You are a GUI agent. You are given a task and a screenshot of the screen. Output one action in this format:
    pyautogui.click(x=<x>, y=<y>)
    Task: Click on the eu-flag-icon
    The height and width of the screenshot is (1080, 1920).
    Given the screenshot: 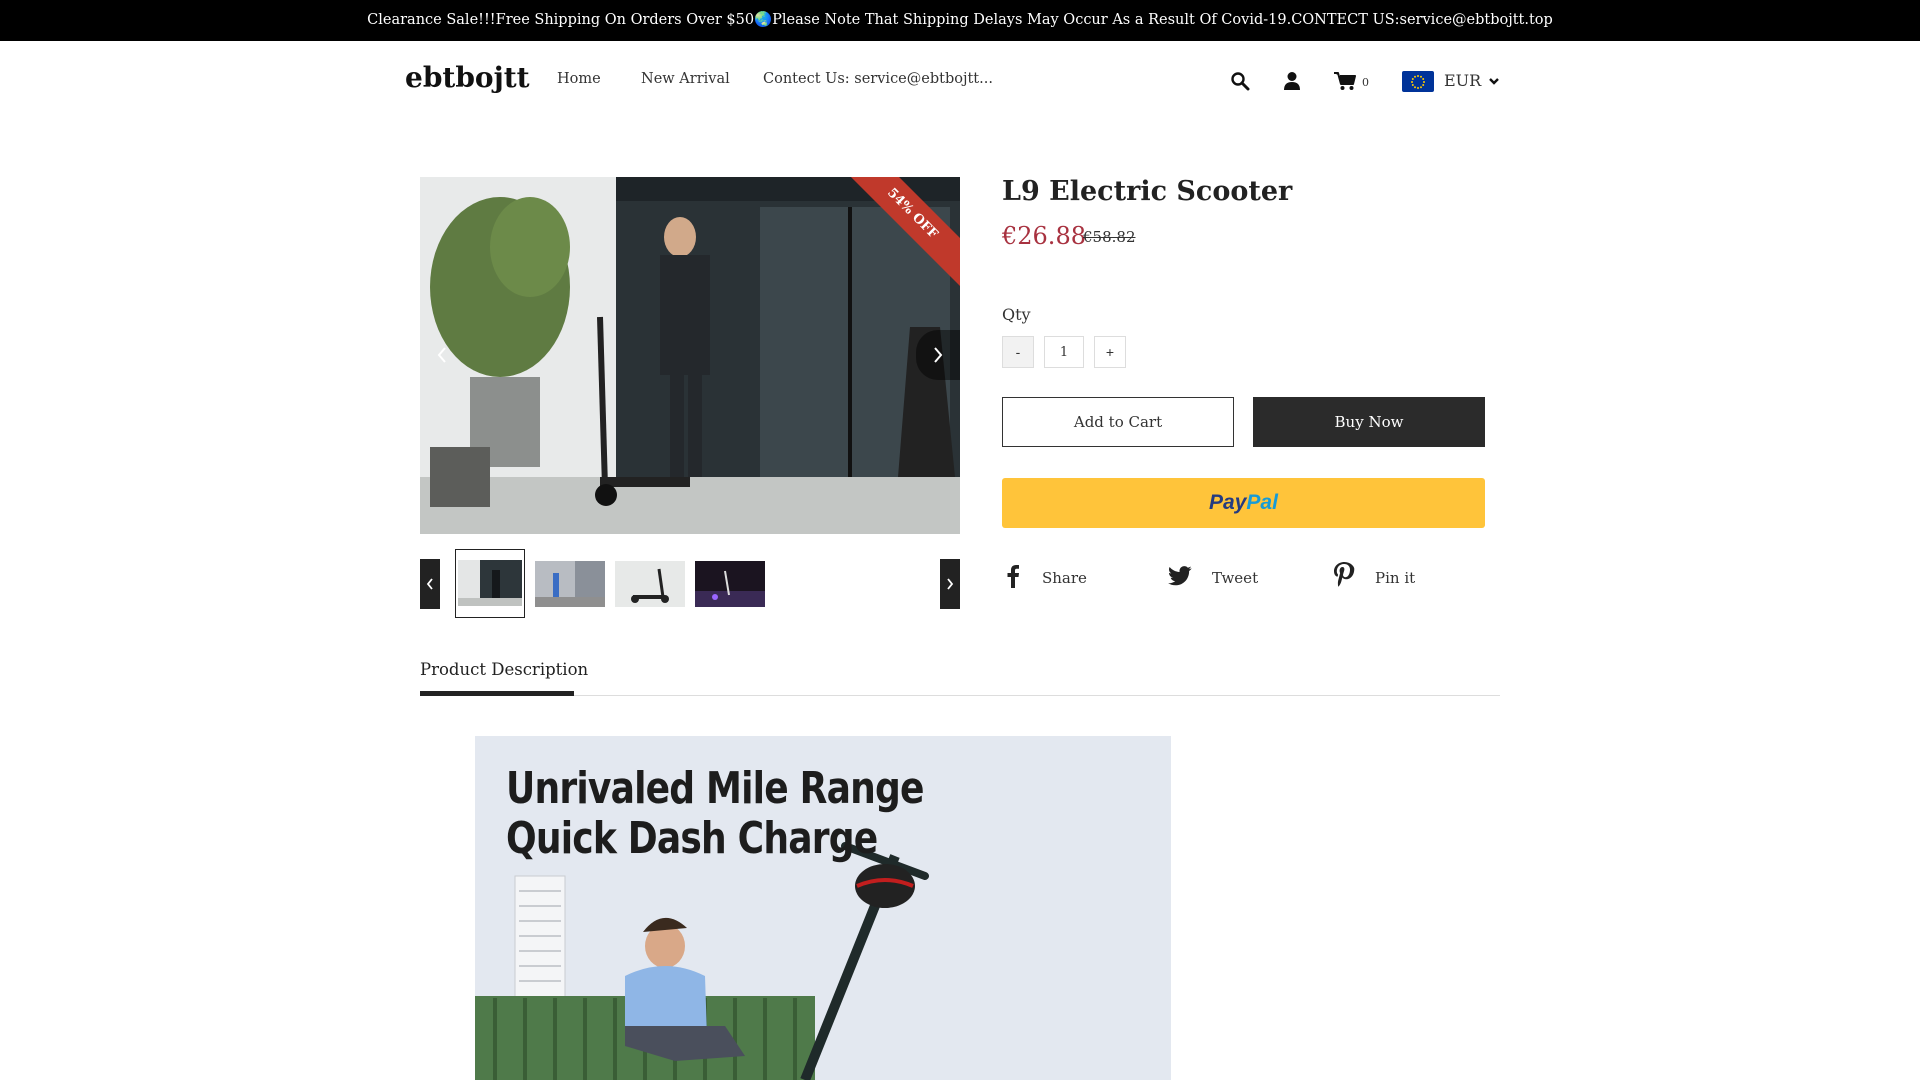 What is the action you would take?
    pyautogui.click(x=1418, y=81)
    